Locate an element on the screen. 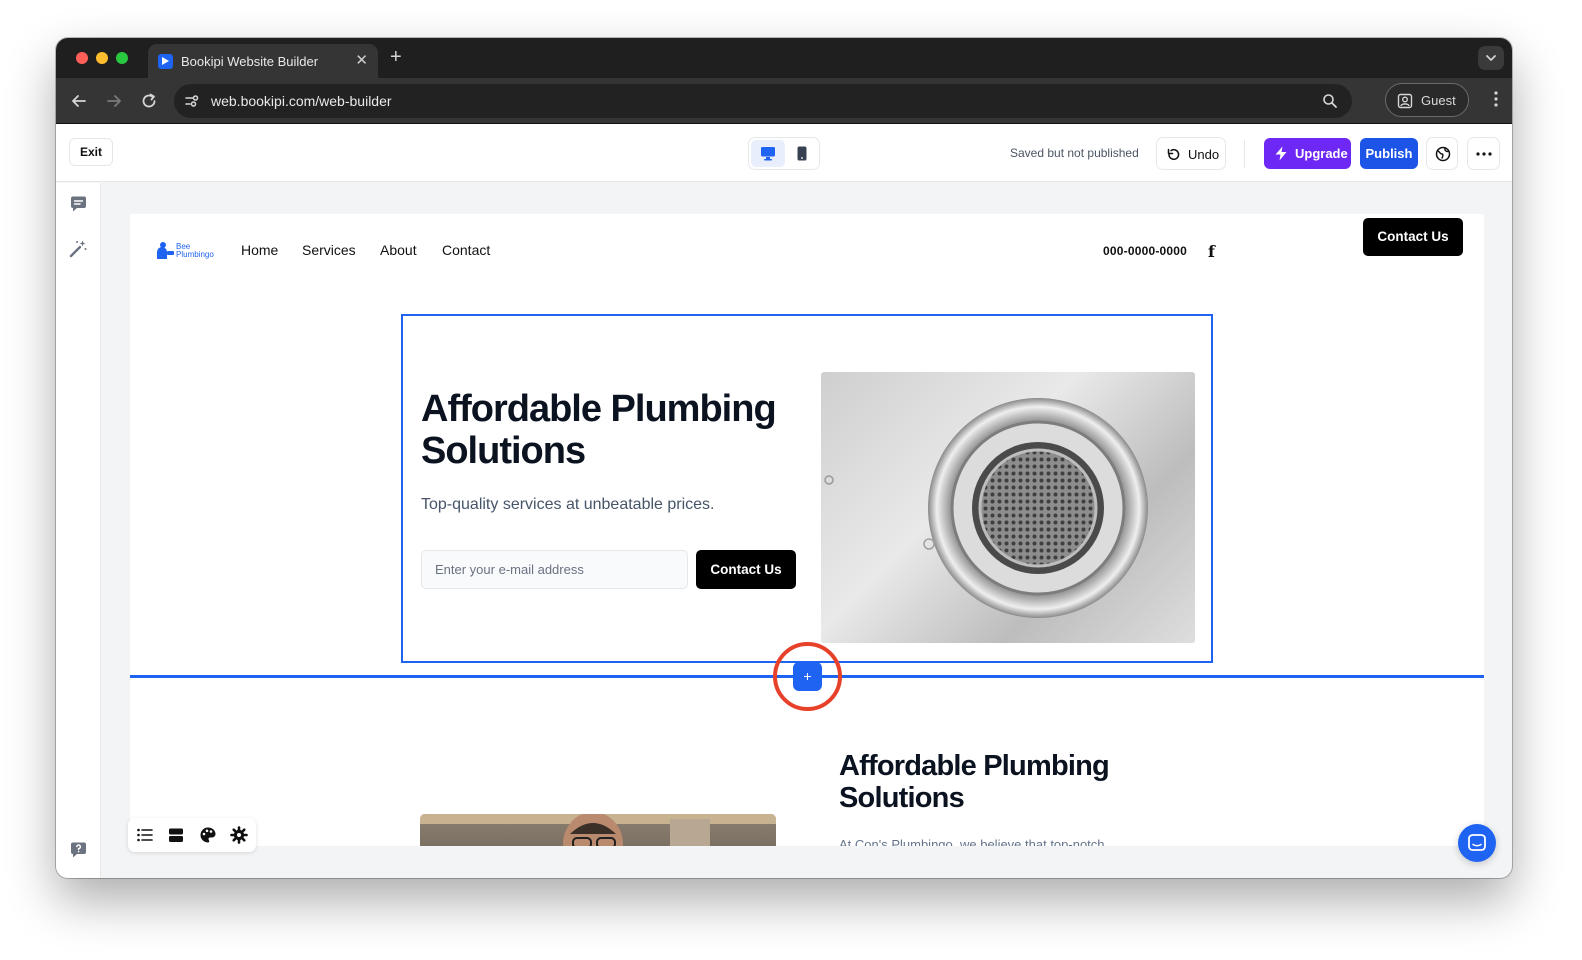 The width and height of the screenshot is (1582, 960). globe-icon is located at coordinates (1443, 154).